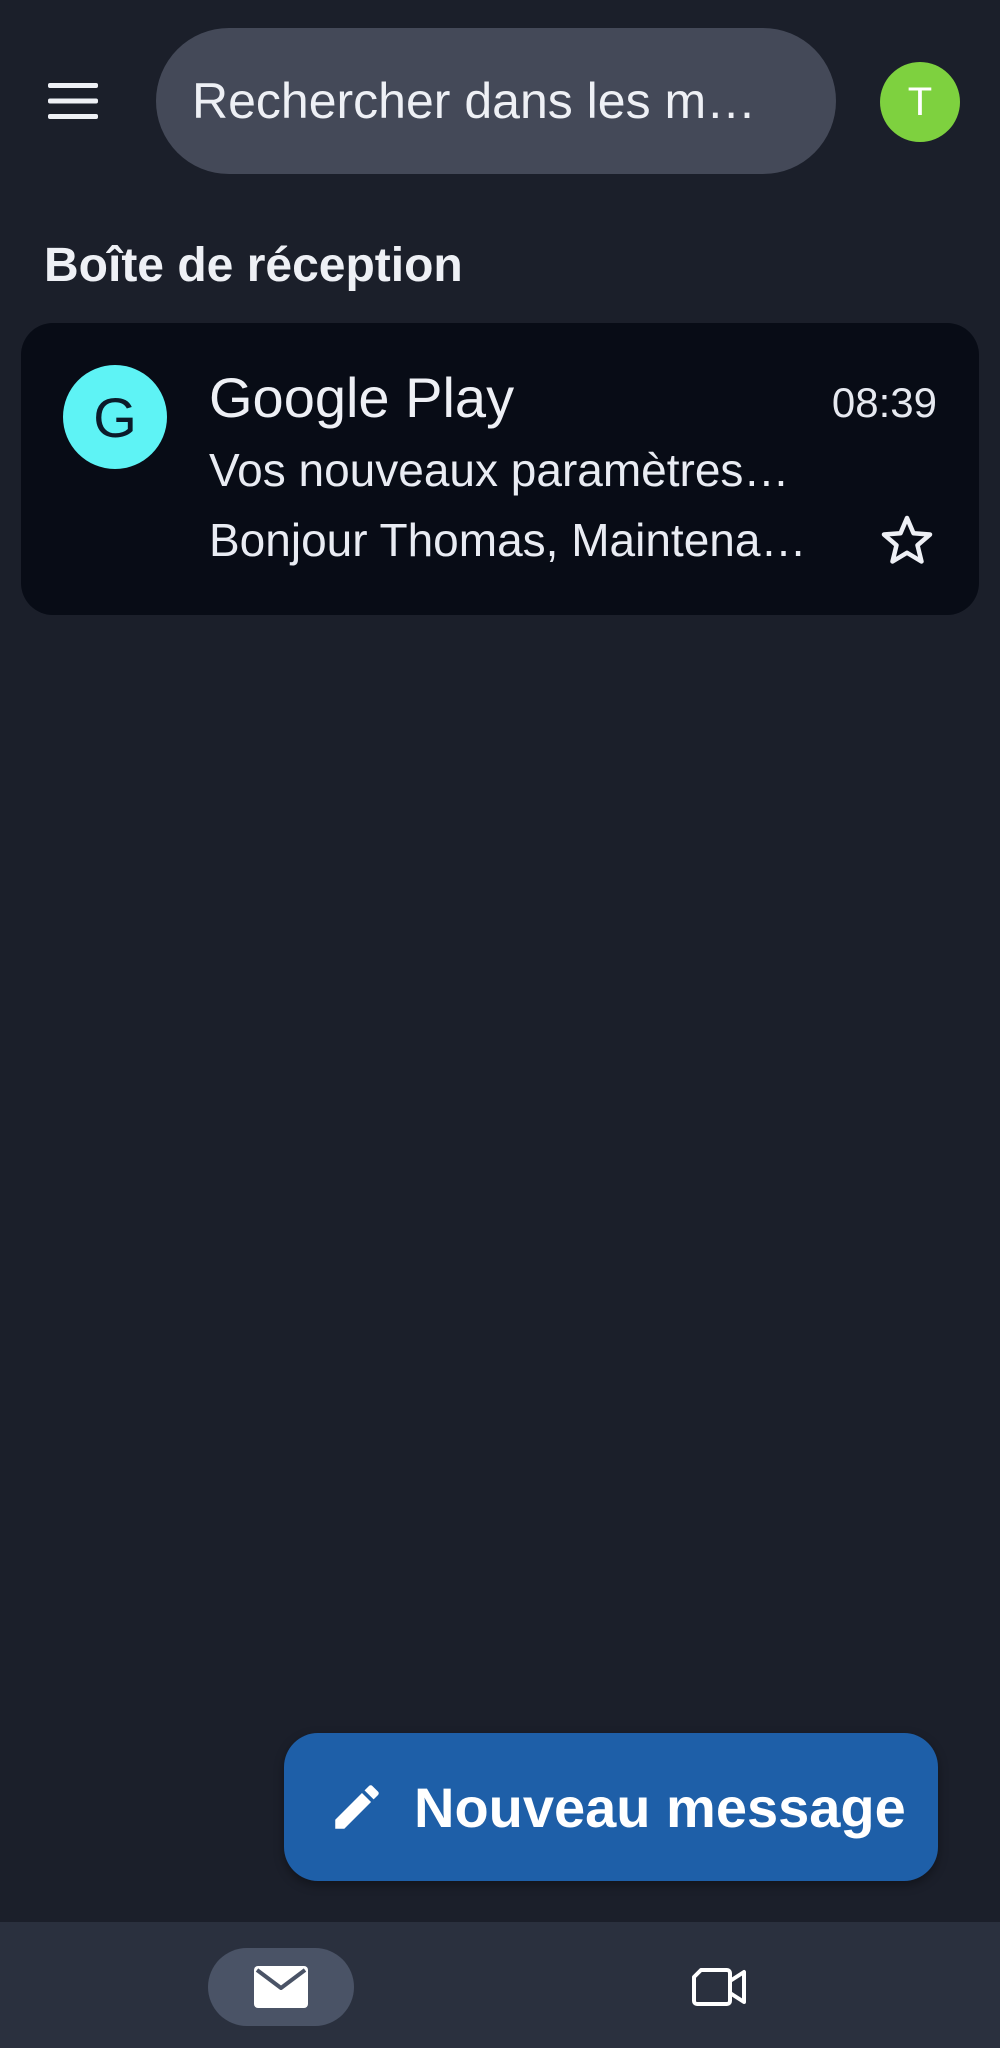 This screenshot has height=2048, width=1000. What do you see at coordinates (907, 541) in the screenshot?
I see `star-outline-icon` at bounding box center [907, 541].